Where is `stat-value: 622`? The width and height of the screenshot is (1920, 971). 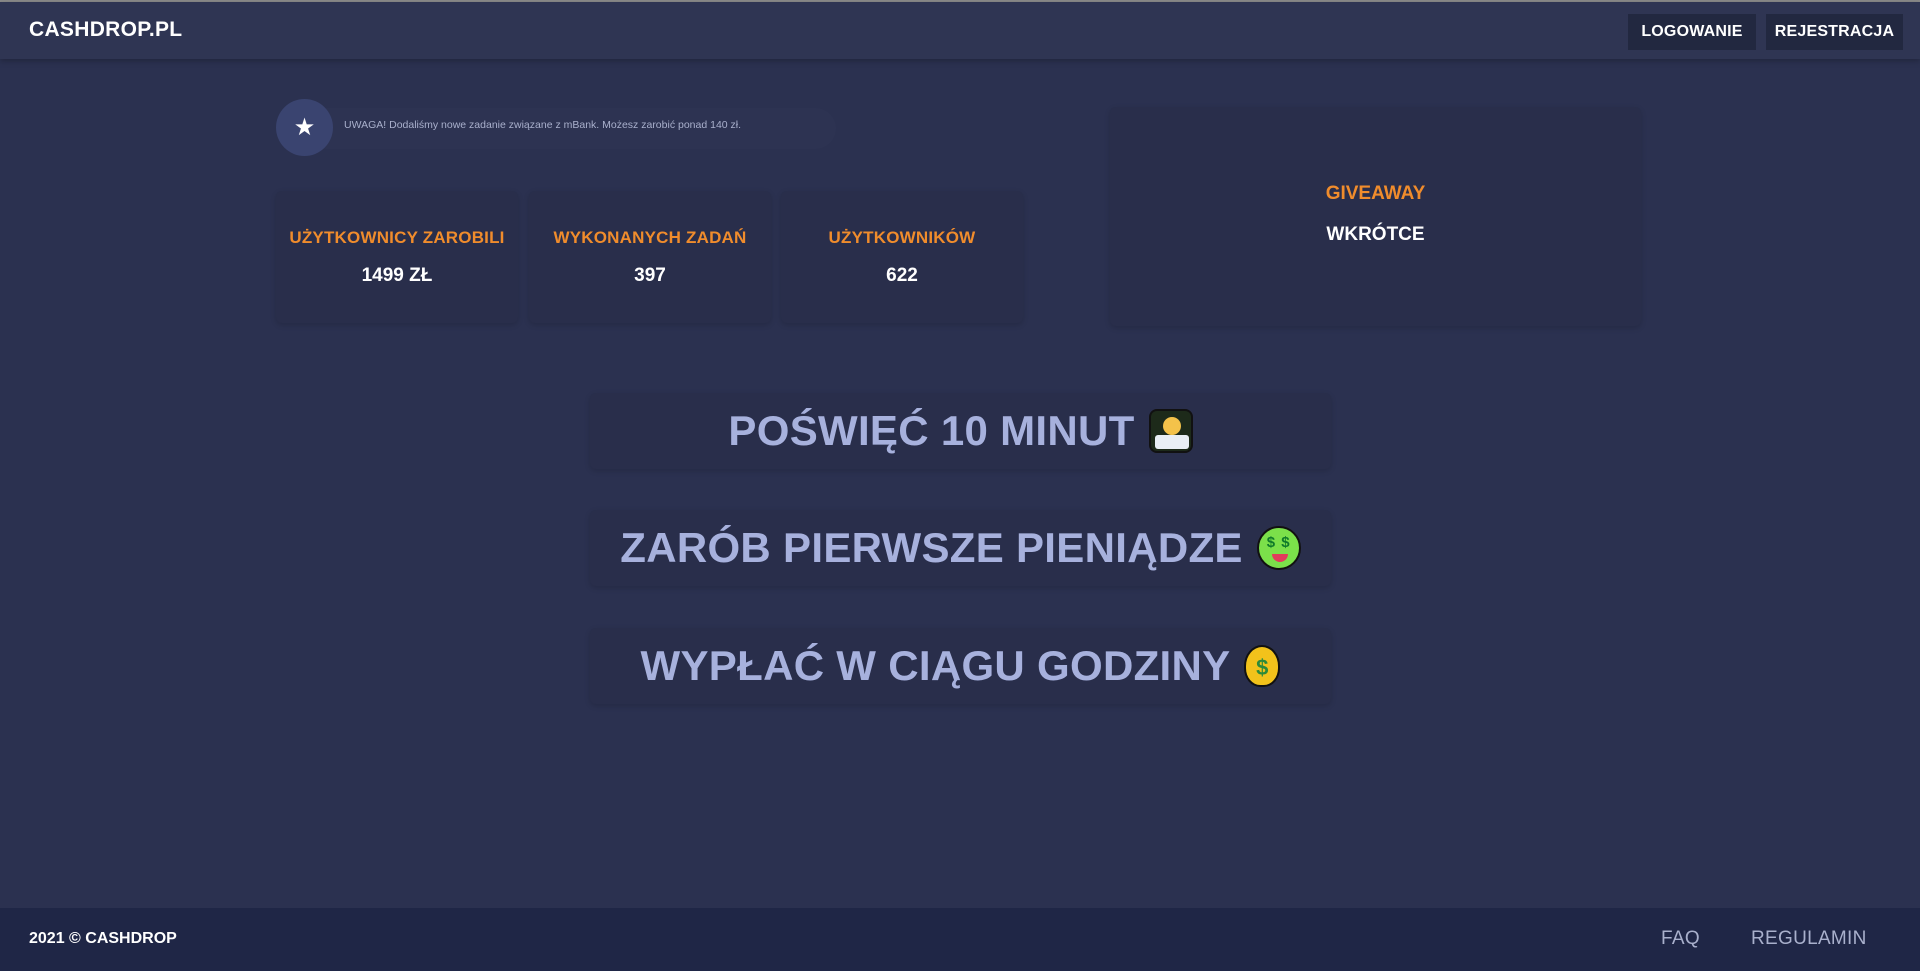 stat-value: 622 is located at coordinates (902, 275).